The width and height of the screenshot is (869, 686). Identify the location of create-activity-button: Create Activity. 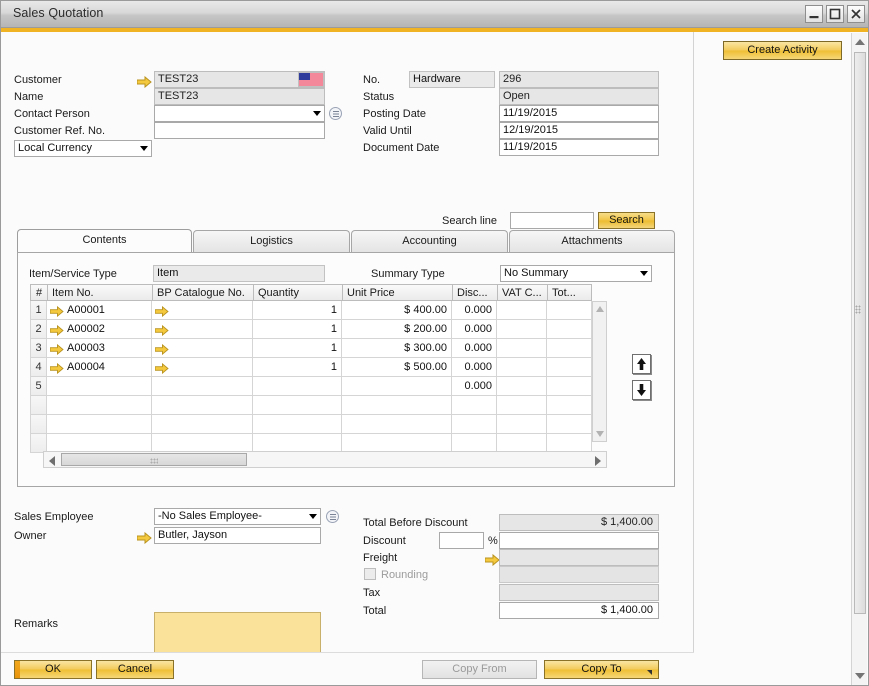
(782, 50).